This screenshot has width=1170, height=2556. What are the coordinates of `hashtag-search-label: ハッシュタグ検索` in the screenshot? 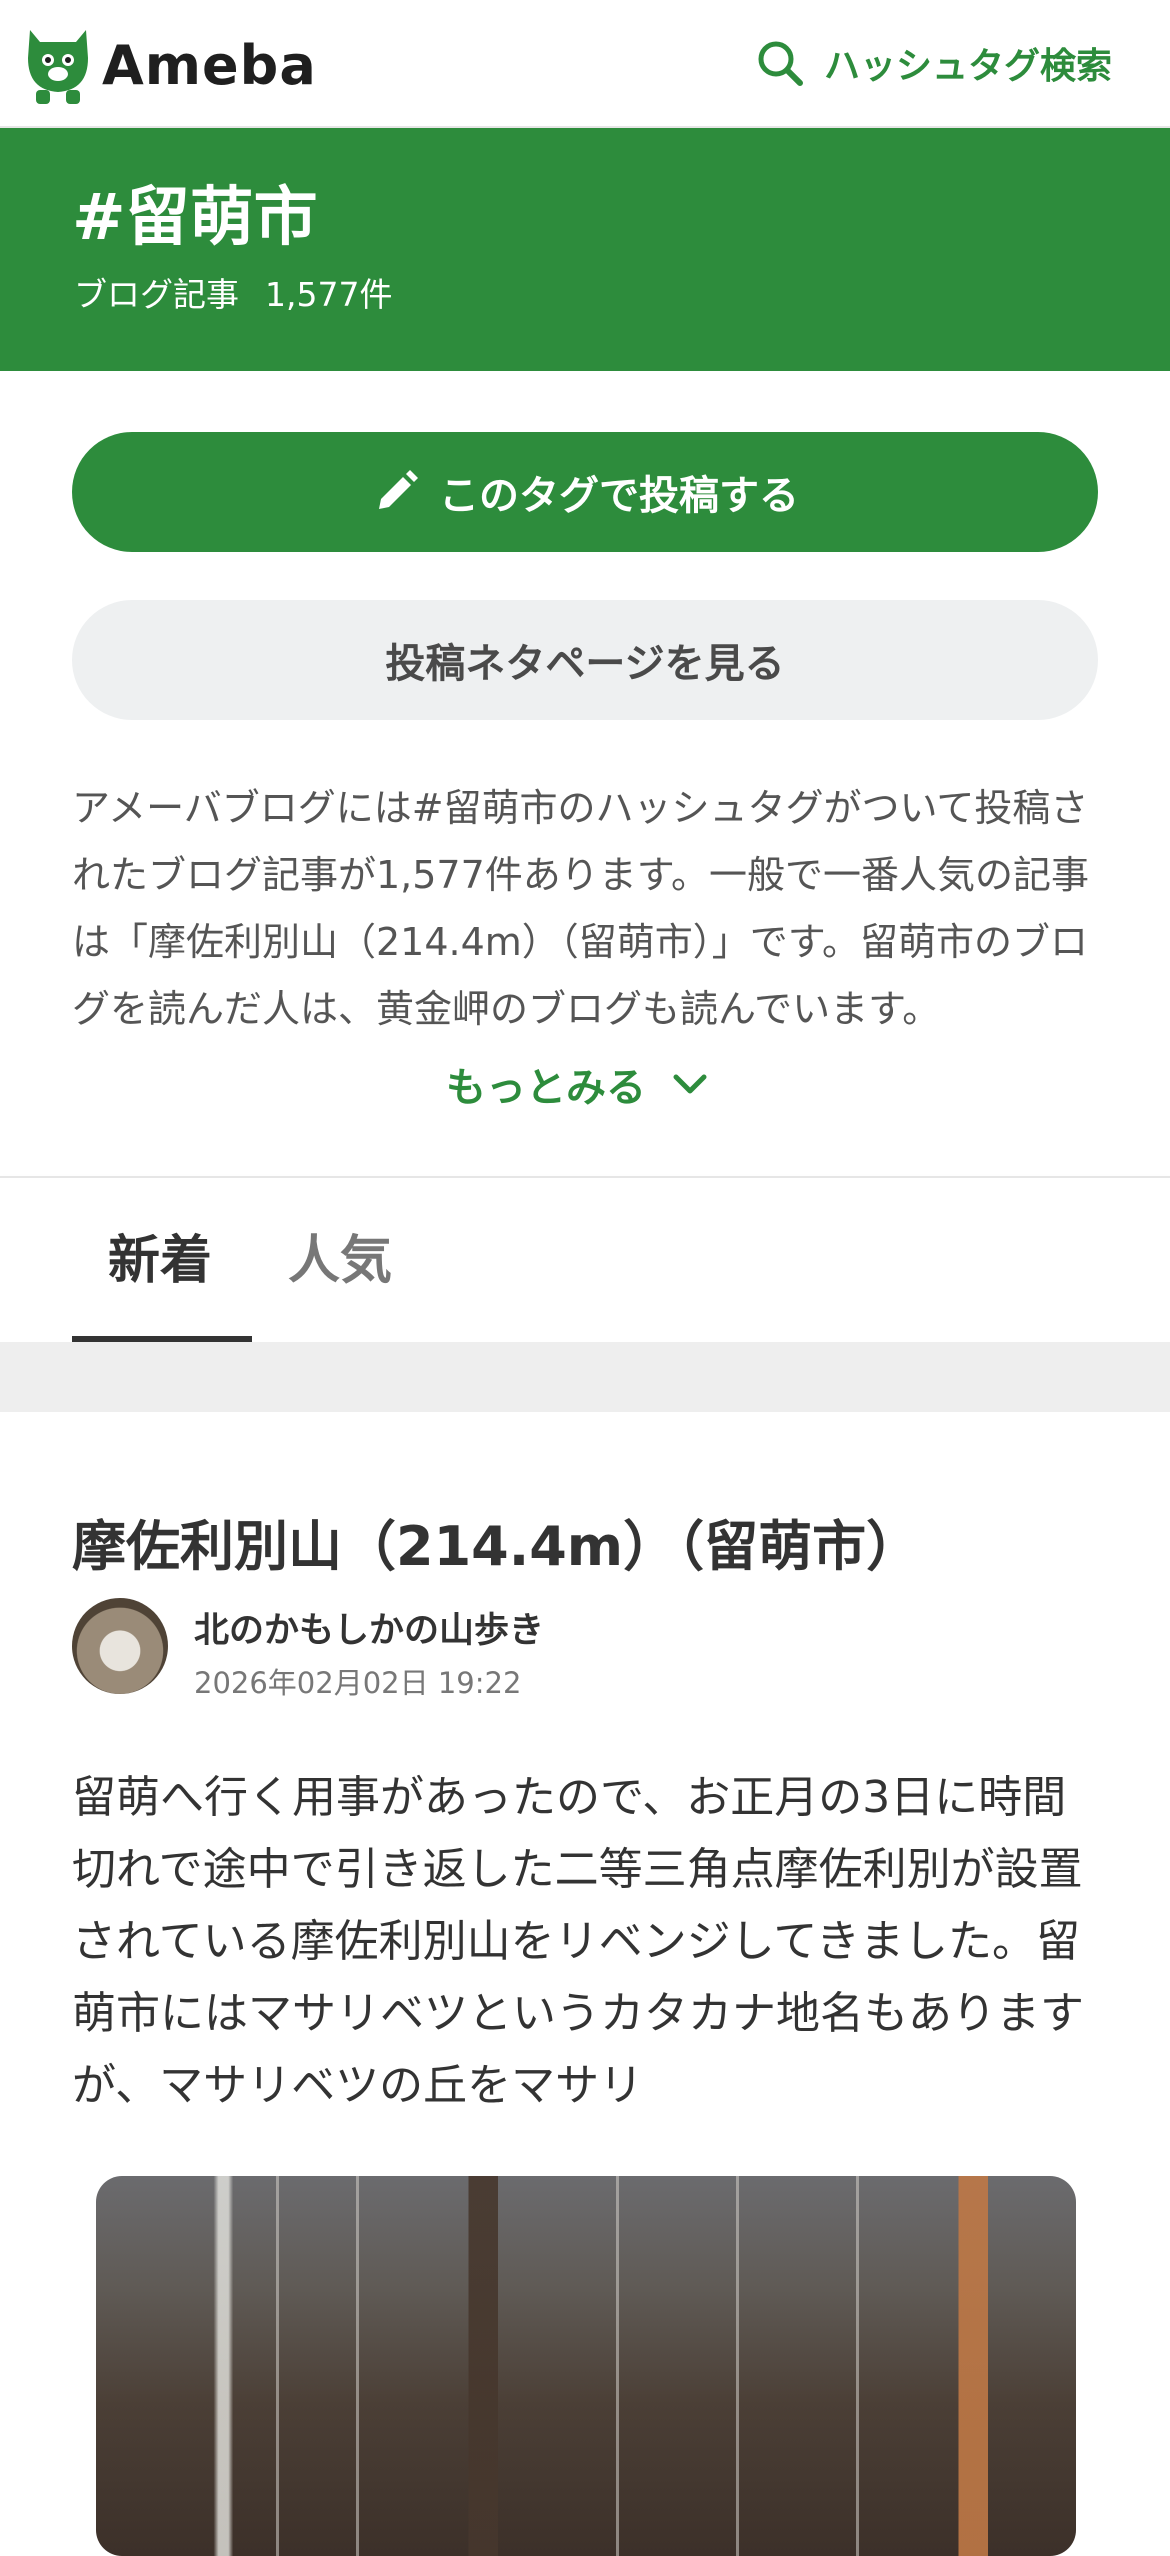 It's located at (967, 66).